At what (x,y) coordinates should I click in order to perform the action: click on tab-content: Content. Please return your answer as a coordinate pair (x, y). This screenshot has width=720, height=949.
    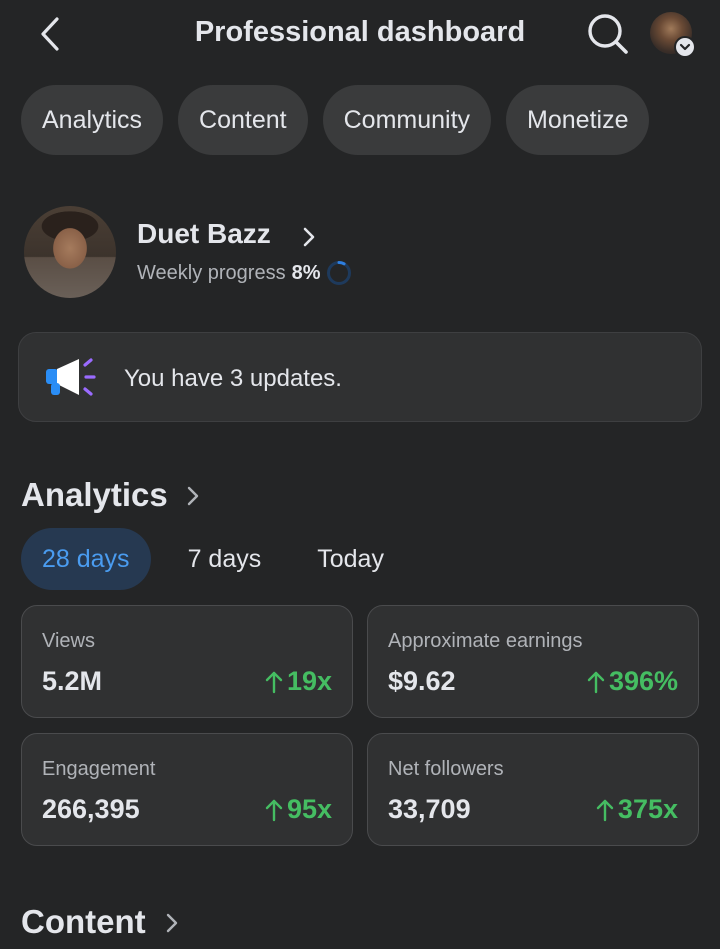
    Looking at the image, I should click on (243, 120).